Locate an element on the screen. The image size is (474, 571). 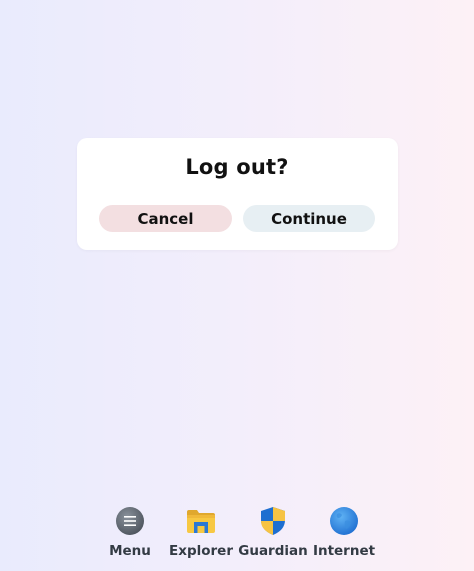
dock-label-menu: Menu is located at coordinates (130, 551).